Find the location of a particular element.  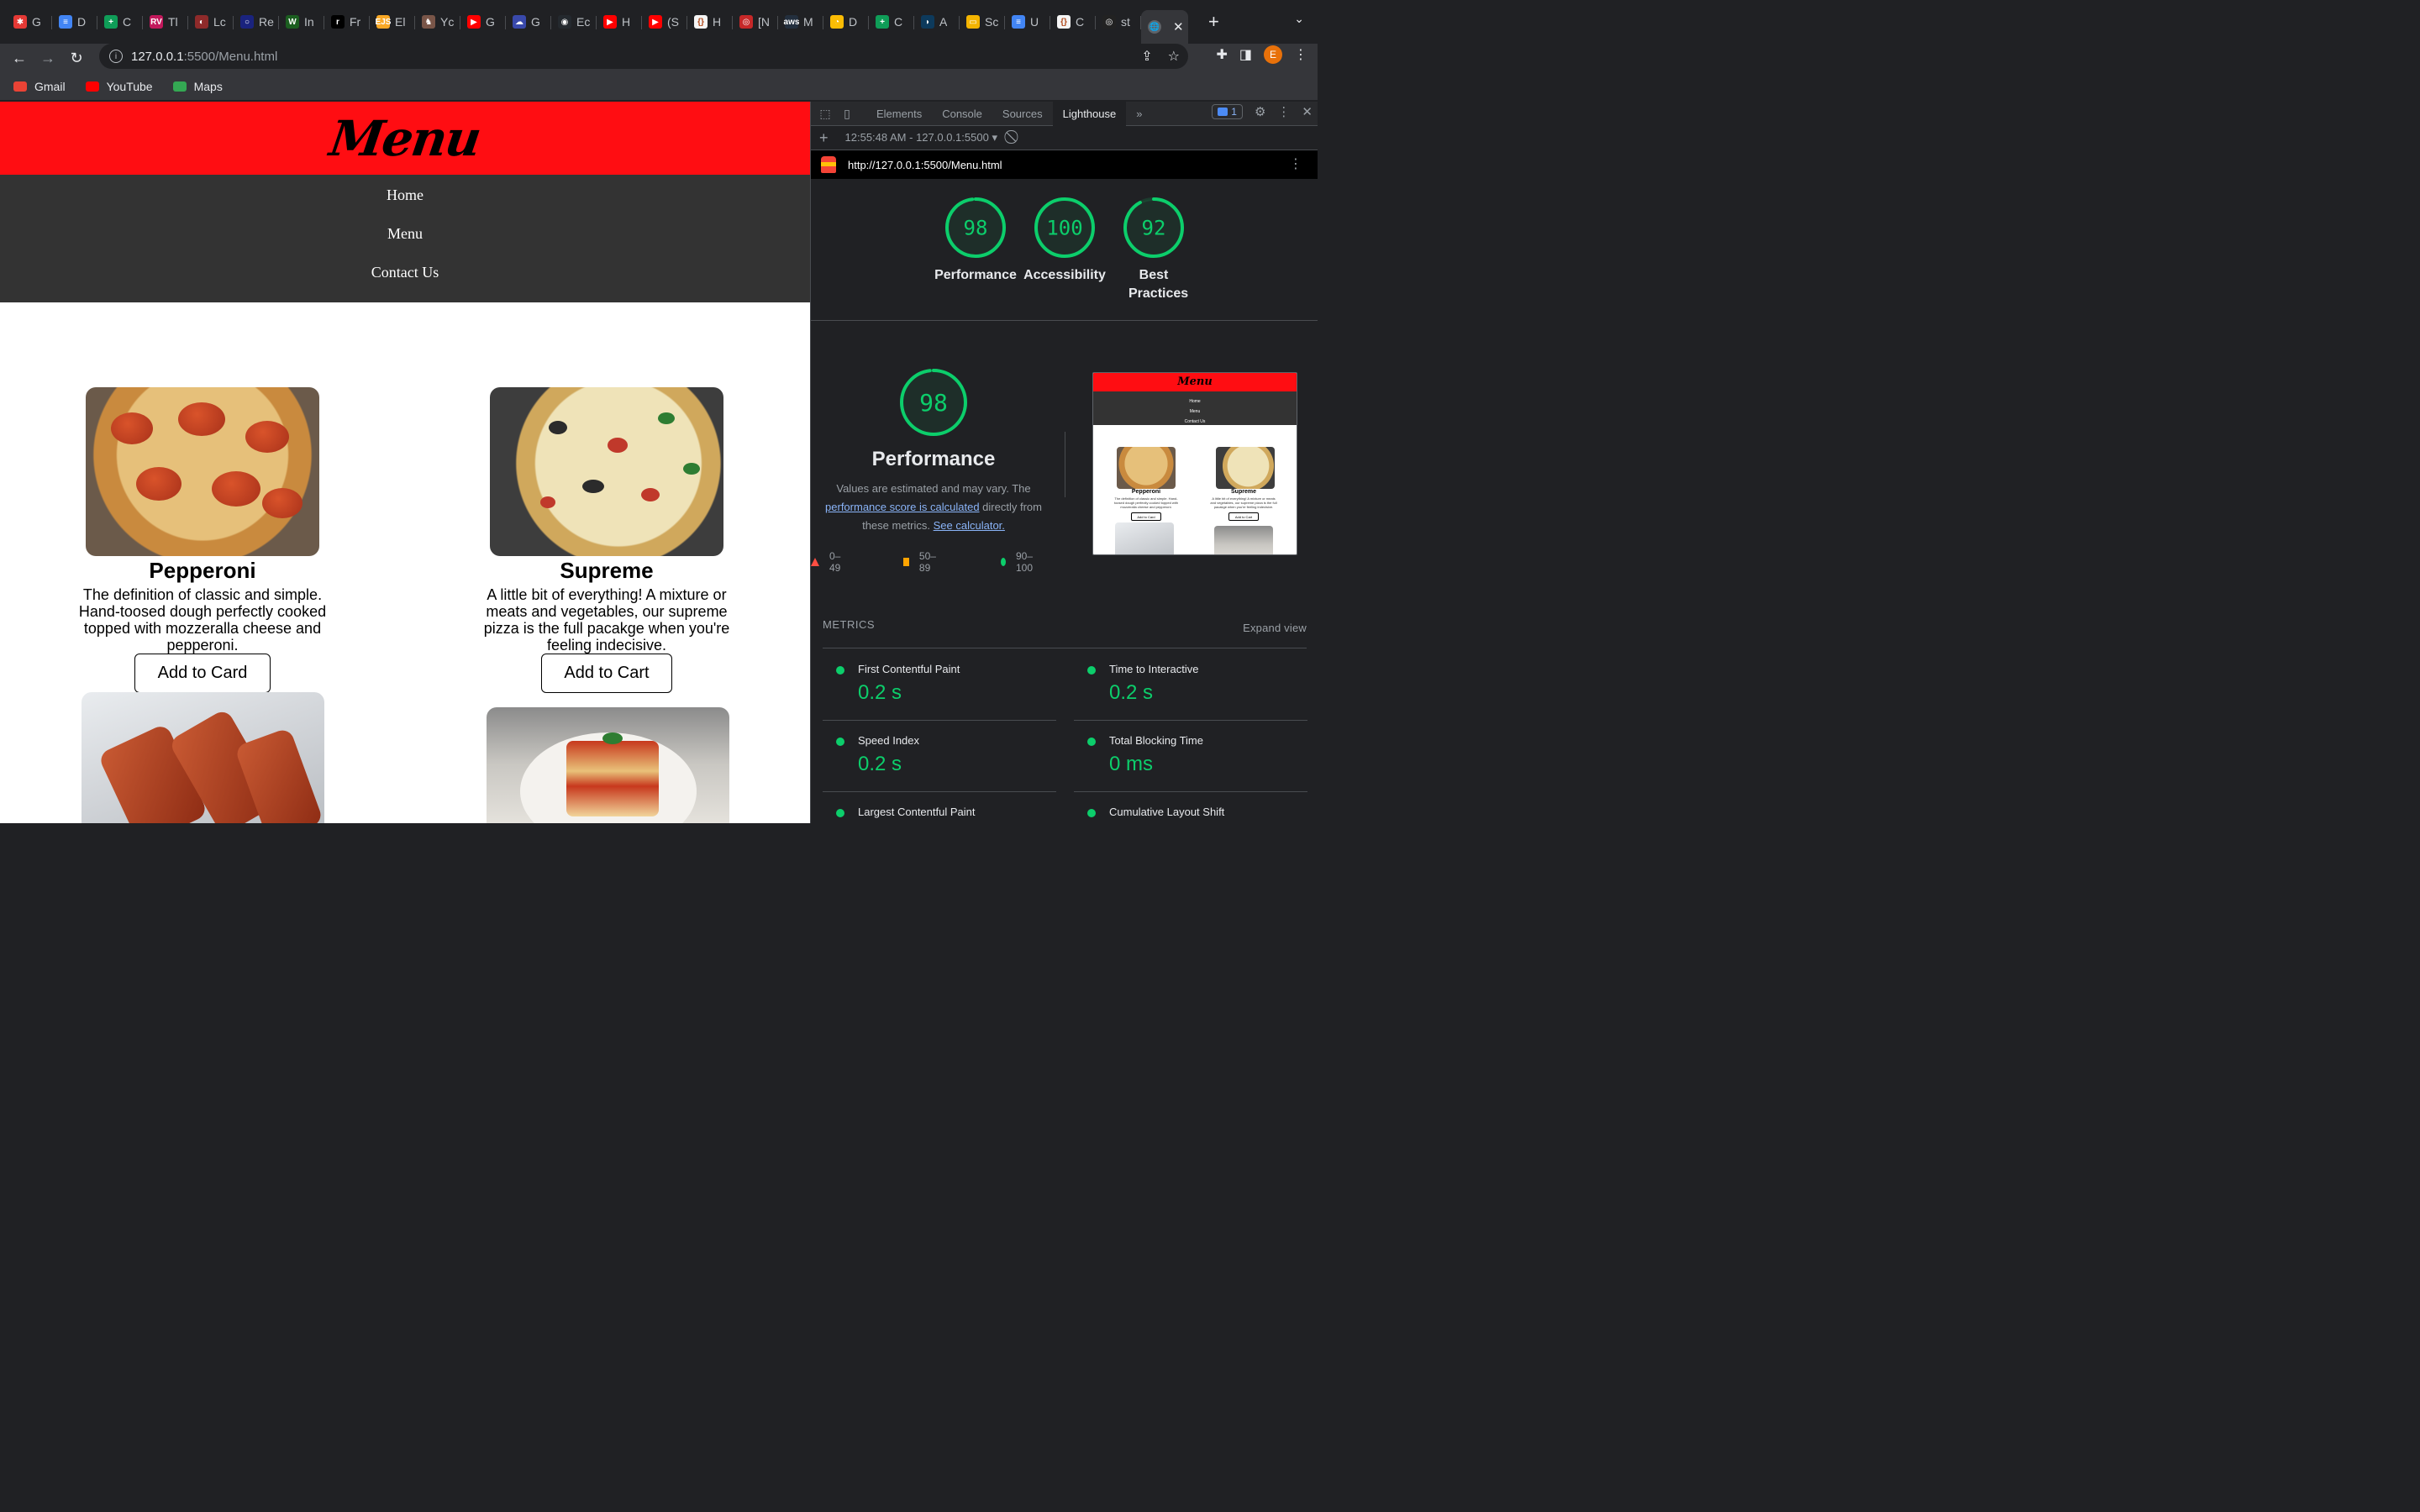

report-menu-icon: ⋮ is located at coordinates (1295, 163).